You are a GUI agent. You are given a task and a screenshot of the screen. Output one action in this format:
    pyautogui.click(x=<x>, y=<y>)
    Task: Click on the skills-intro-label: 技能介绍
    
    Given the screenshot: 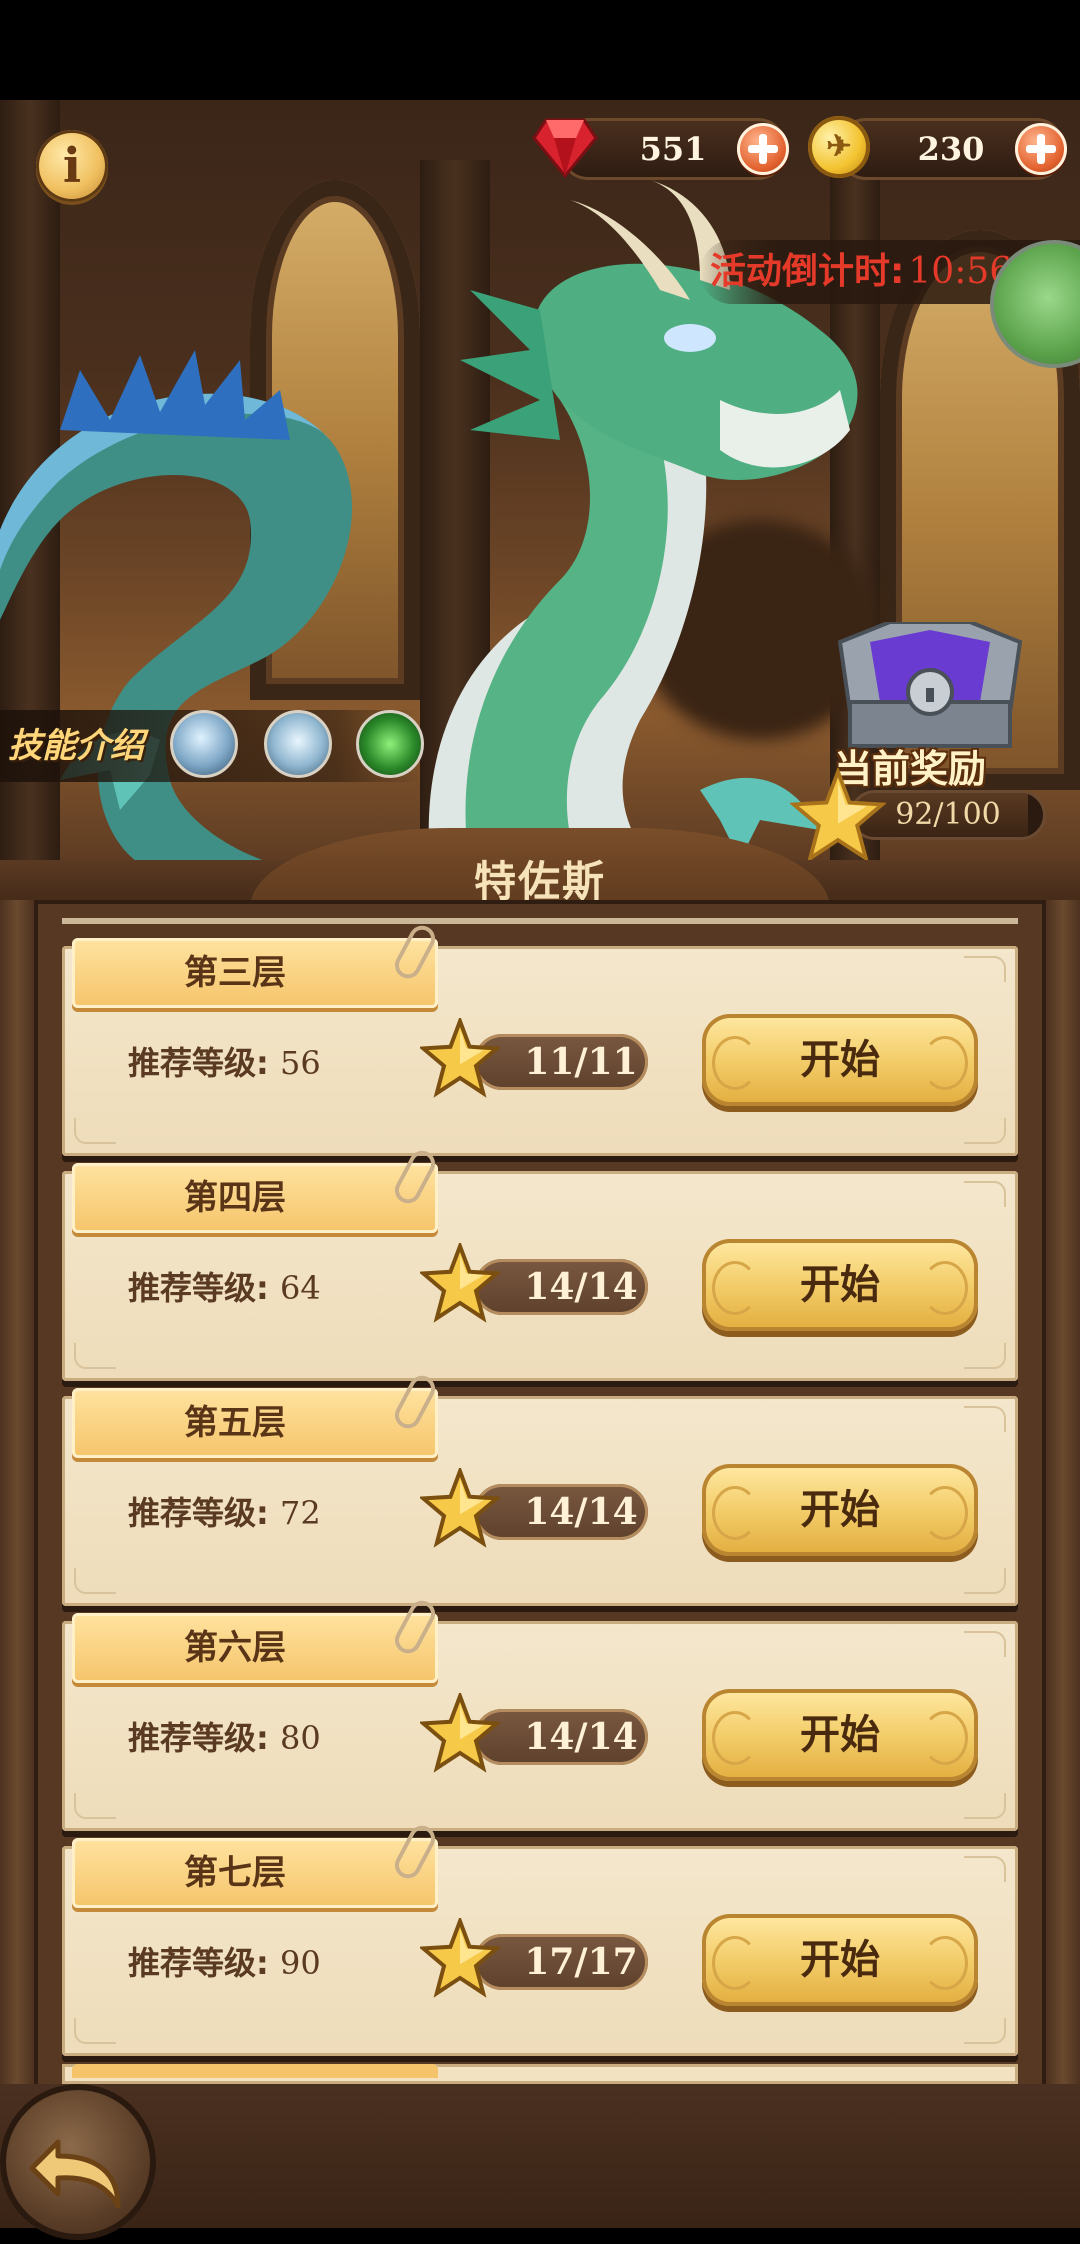 What is the action you would take?
    pyautogui.click(x=76, y=742)
    